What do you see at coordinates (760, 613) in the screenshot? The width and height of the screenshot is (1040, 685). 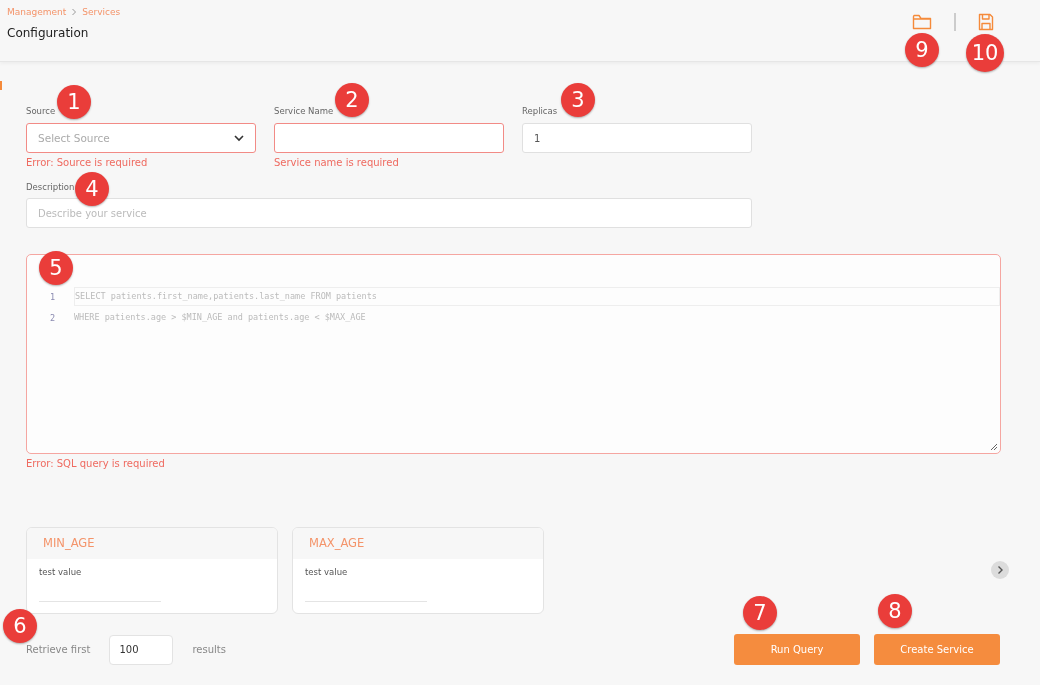 I see `callout-badge: 7` at bounding box center [760, 613].